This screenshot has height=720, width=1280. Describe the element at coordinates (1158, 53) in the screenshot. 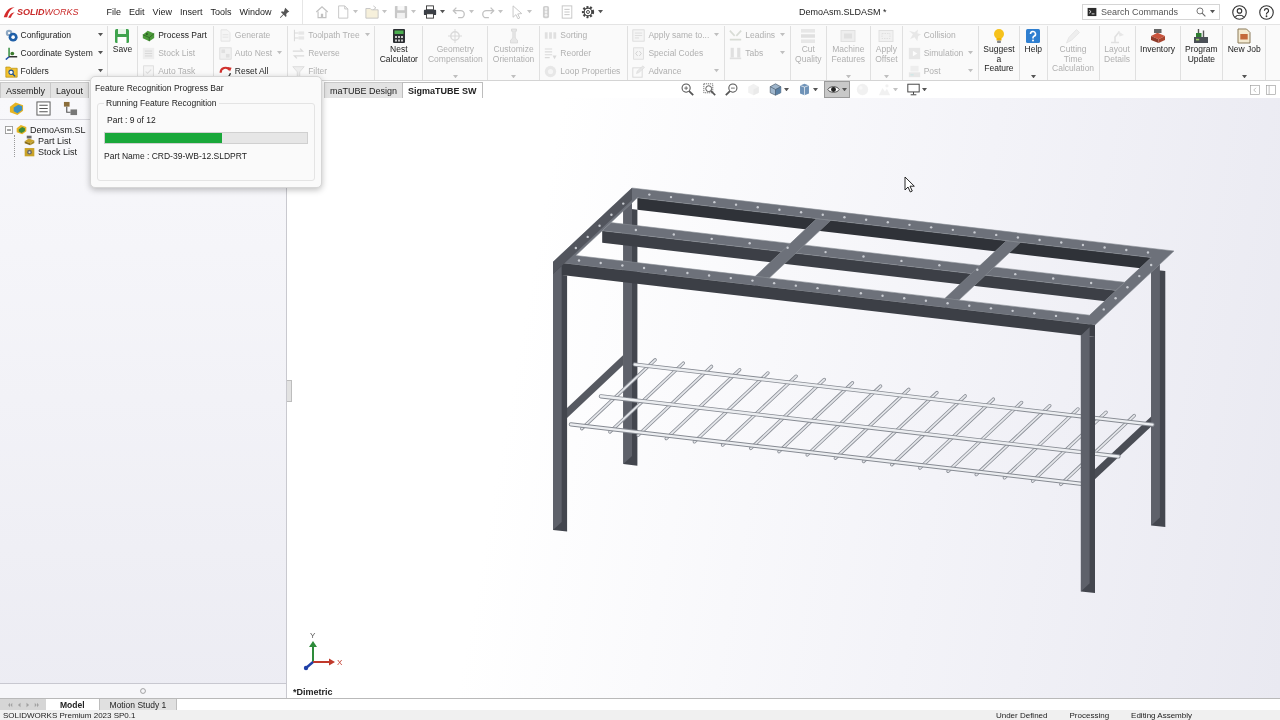

I see `ribbon-button: Inventory` at that location.